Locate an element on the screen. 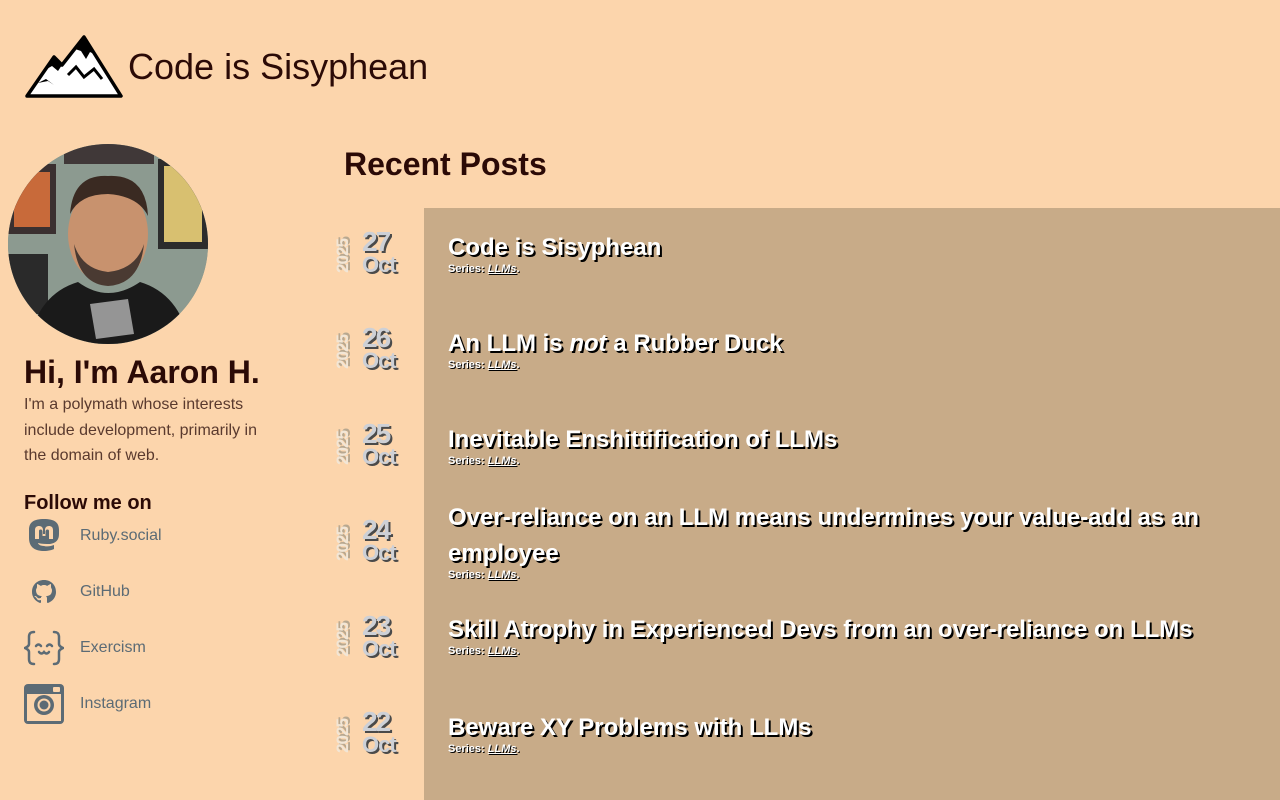  post-date: 2025 23 Oct is located at coordinates (370, 639).